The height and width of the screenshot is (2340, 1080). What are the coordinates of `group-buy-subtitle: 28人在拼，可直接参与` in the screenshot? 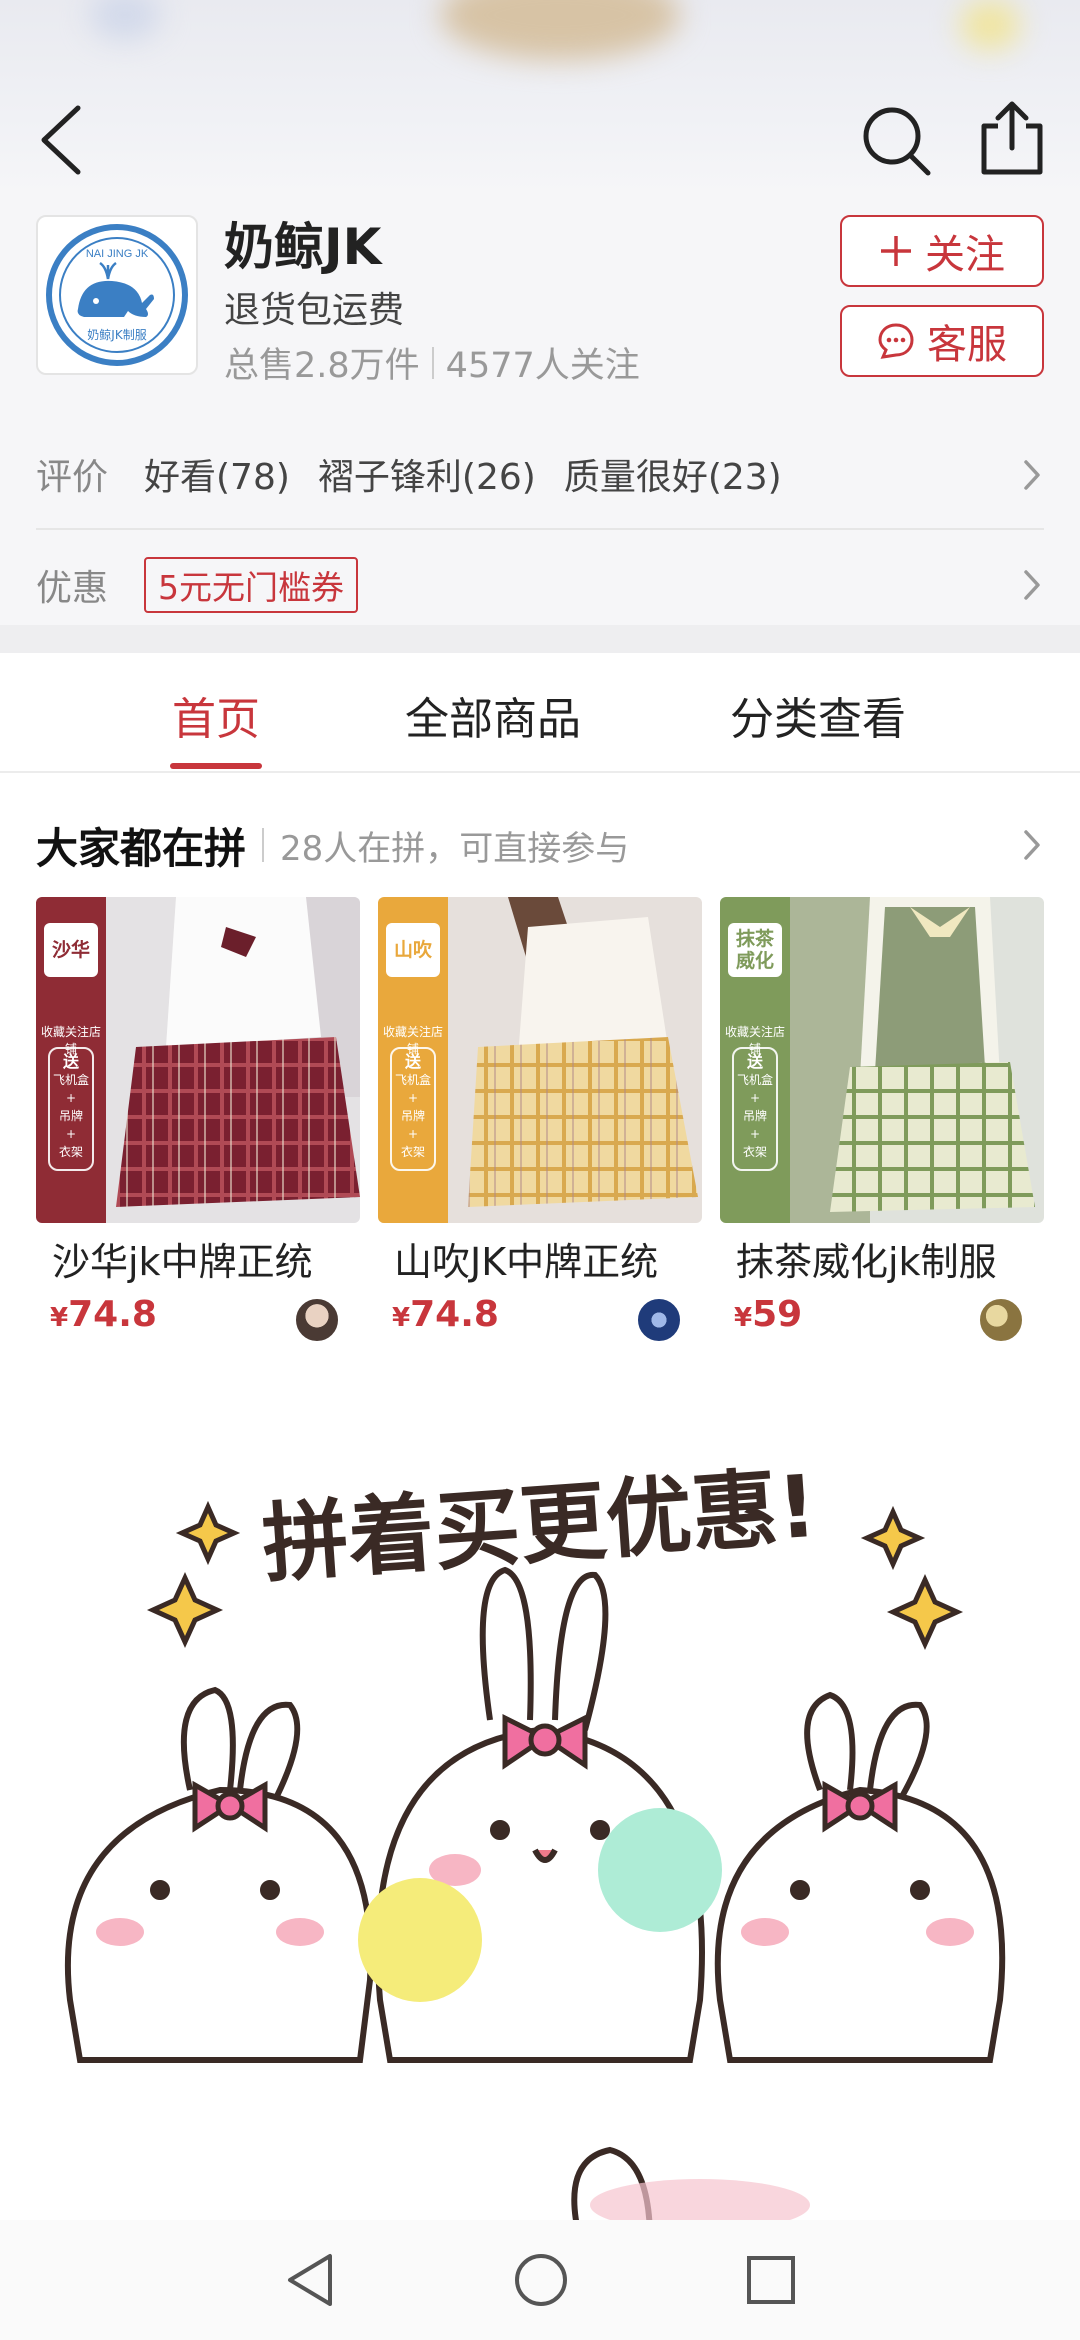 It's located at (455, 848).